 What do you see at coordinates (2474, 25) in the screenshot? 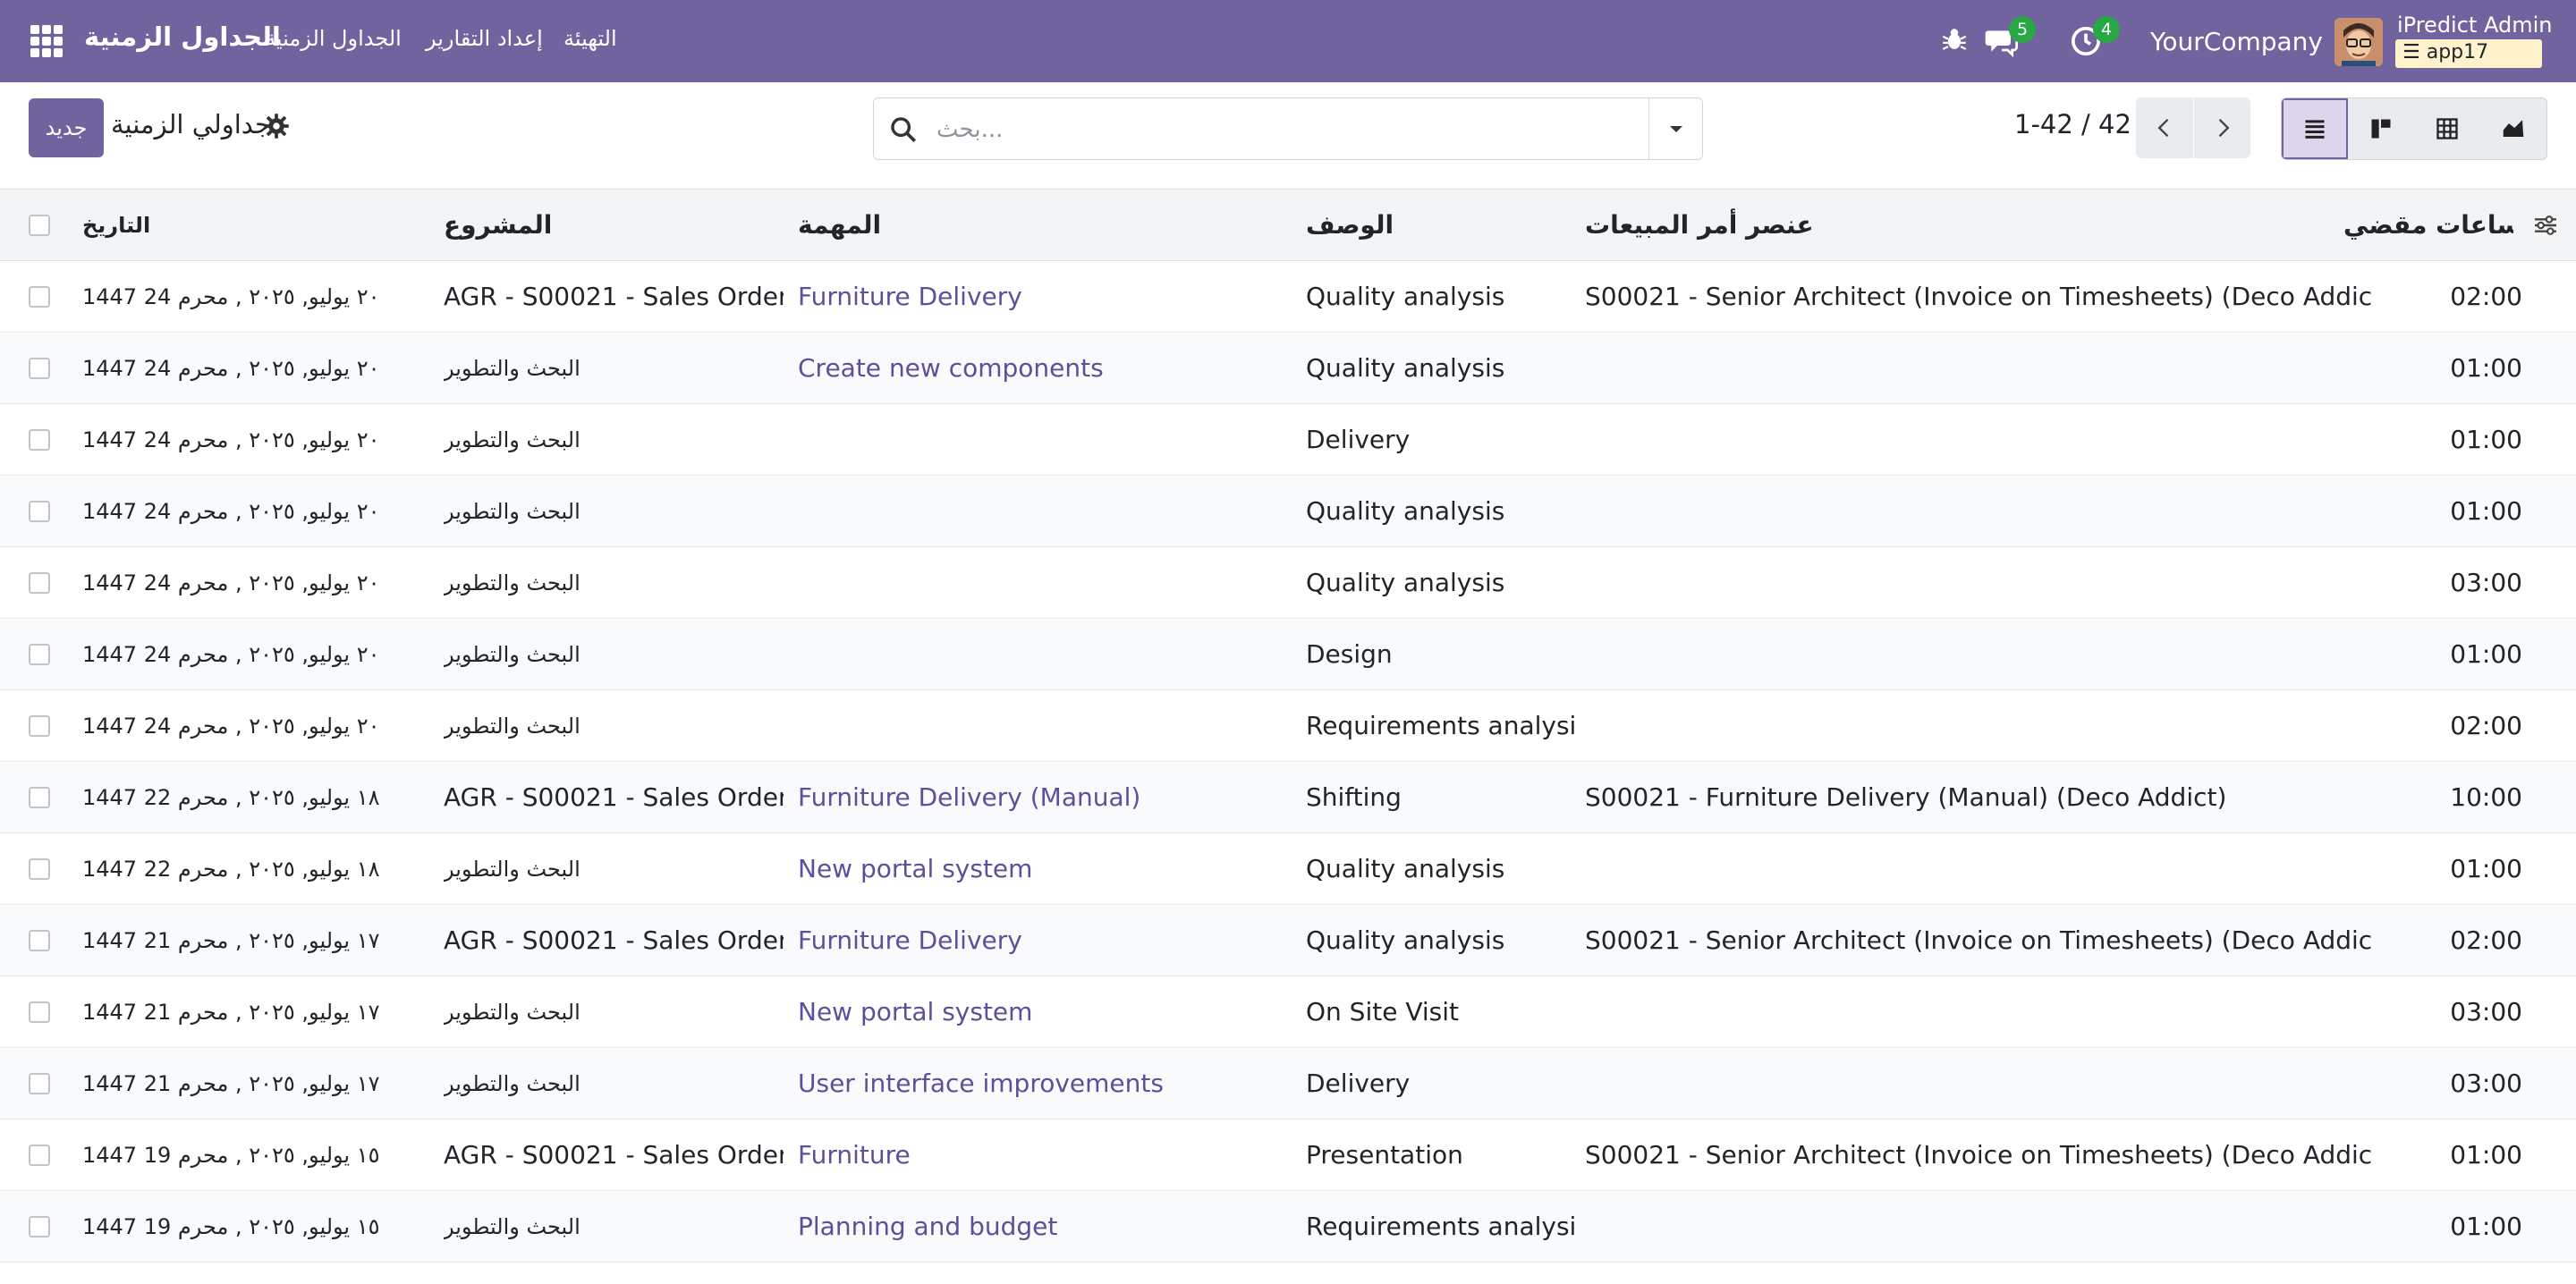
I see `user-name: iPredict Admin` at bounding box center [2474, 25].